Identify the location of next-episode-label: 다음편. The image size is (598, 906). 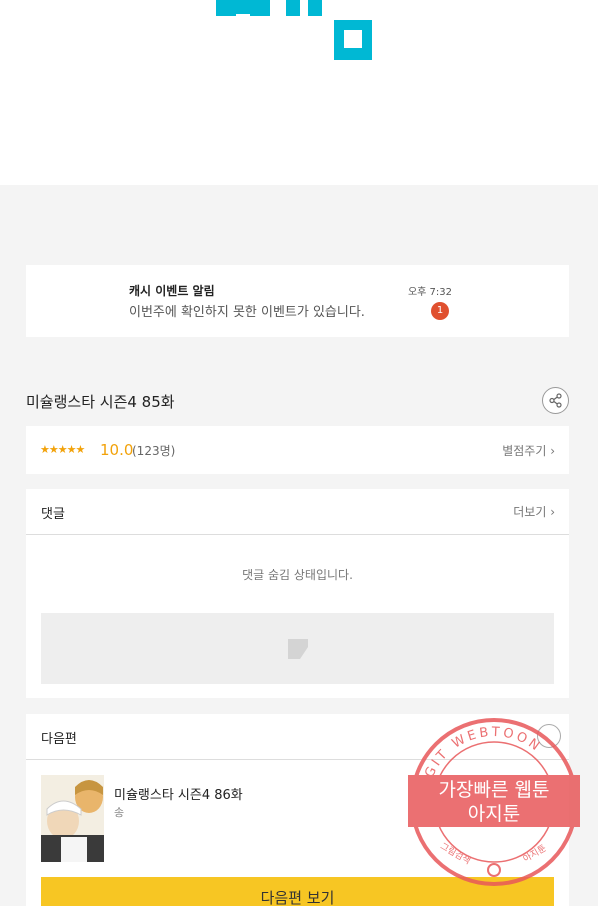
(59, 739).